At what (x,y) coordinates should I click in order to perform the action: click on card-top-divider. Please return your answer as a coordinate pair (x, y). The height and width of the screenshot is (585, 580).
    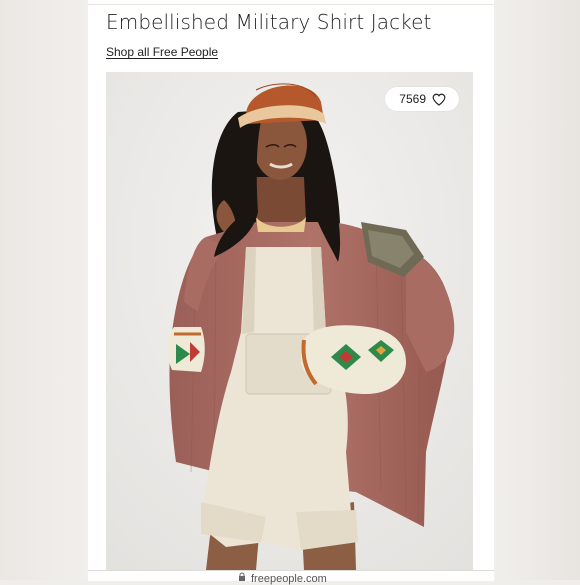
    Looking at the image, I should click on (291, 4).